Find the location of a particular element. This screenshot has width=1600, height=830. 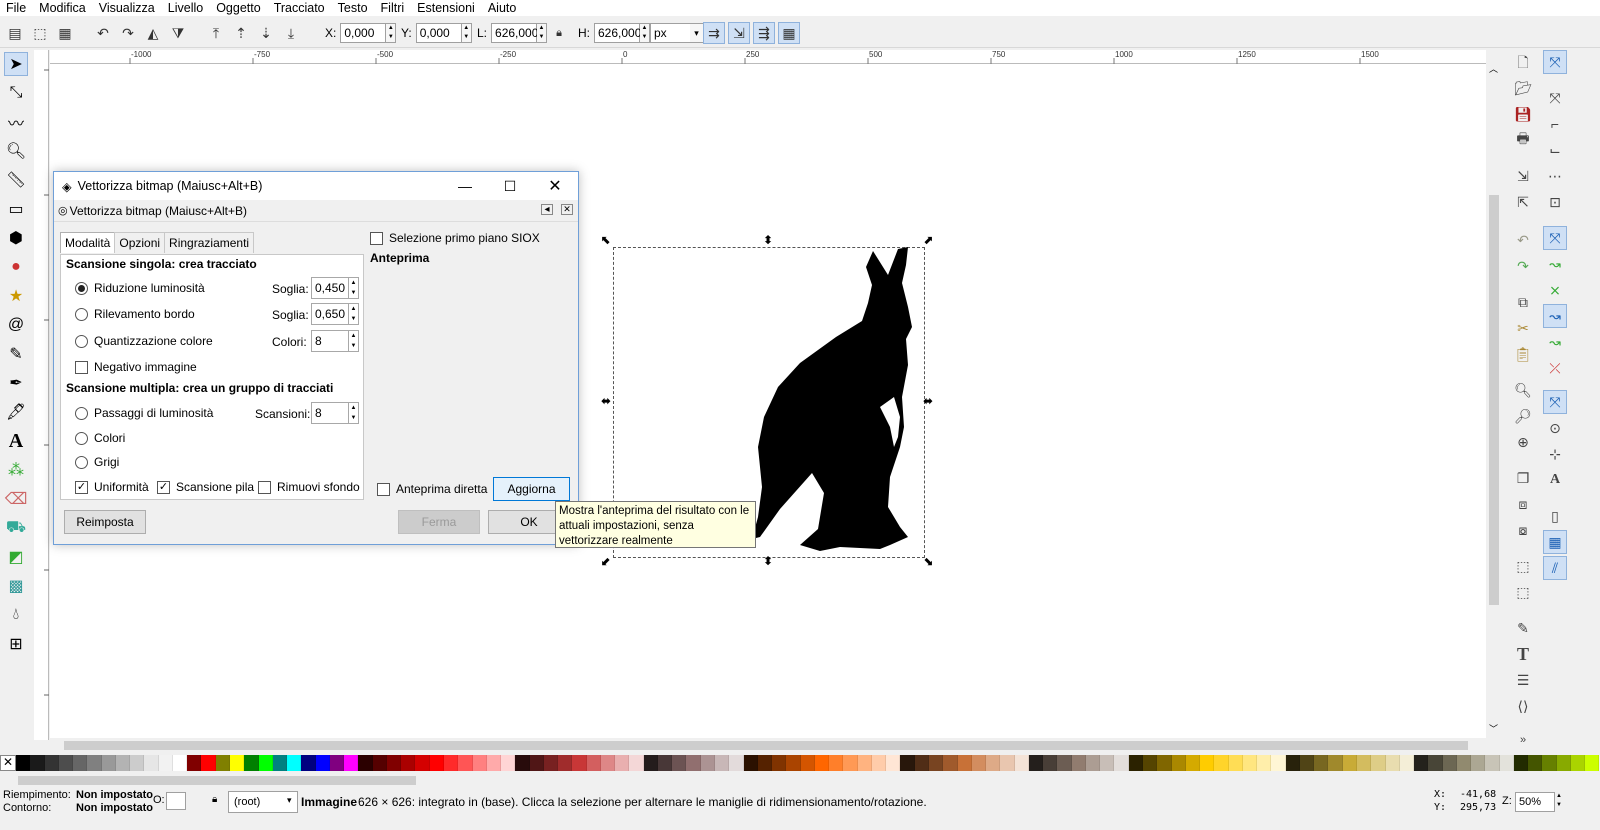

group-icon: ⬚ is located at coordinates (1523, 566).